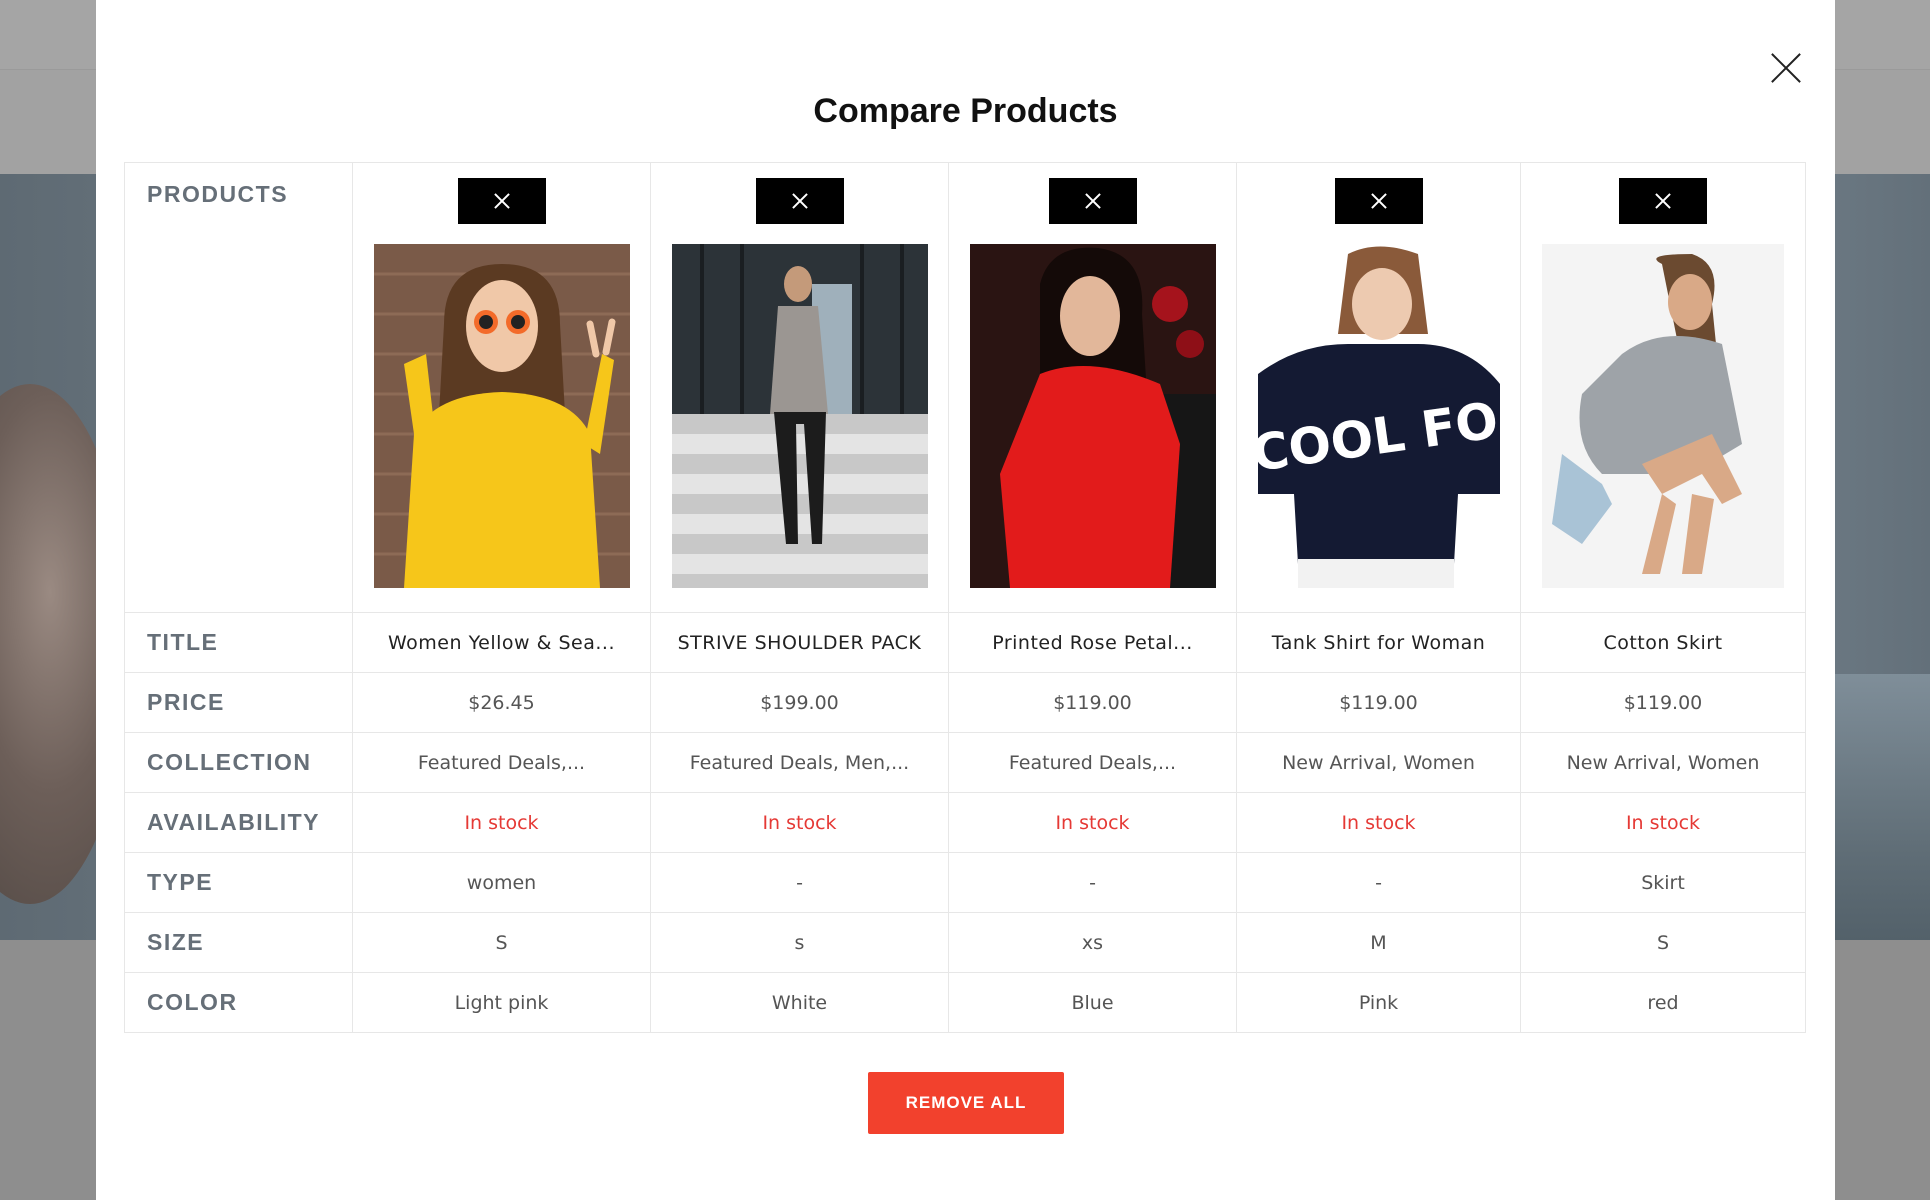 This screenshot has width=1930, height=1200. What do you see at coordinates (1378, 416) in the screenshot?
I see `product-image-sweatshirt: COOL FO` at bounding box center [1378, 416].